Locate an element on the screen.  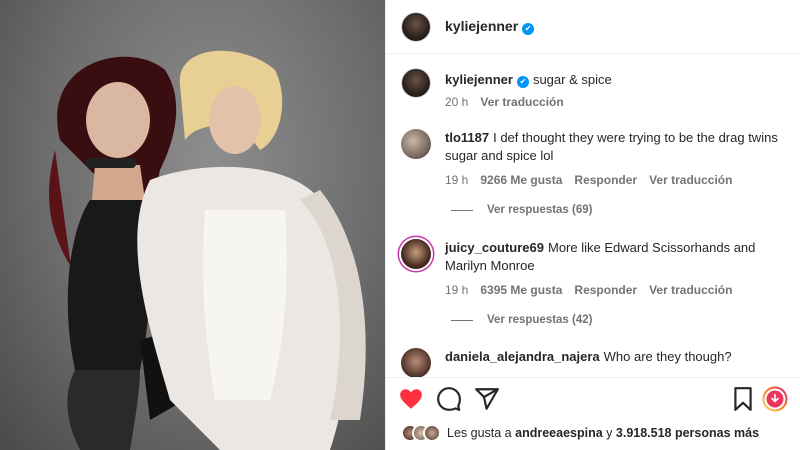
caption-time: 20 h is located at coordinates (457, 102).